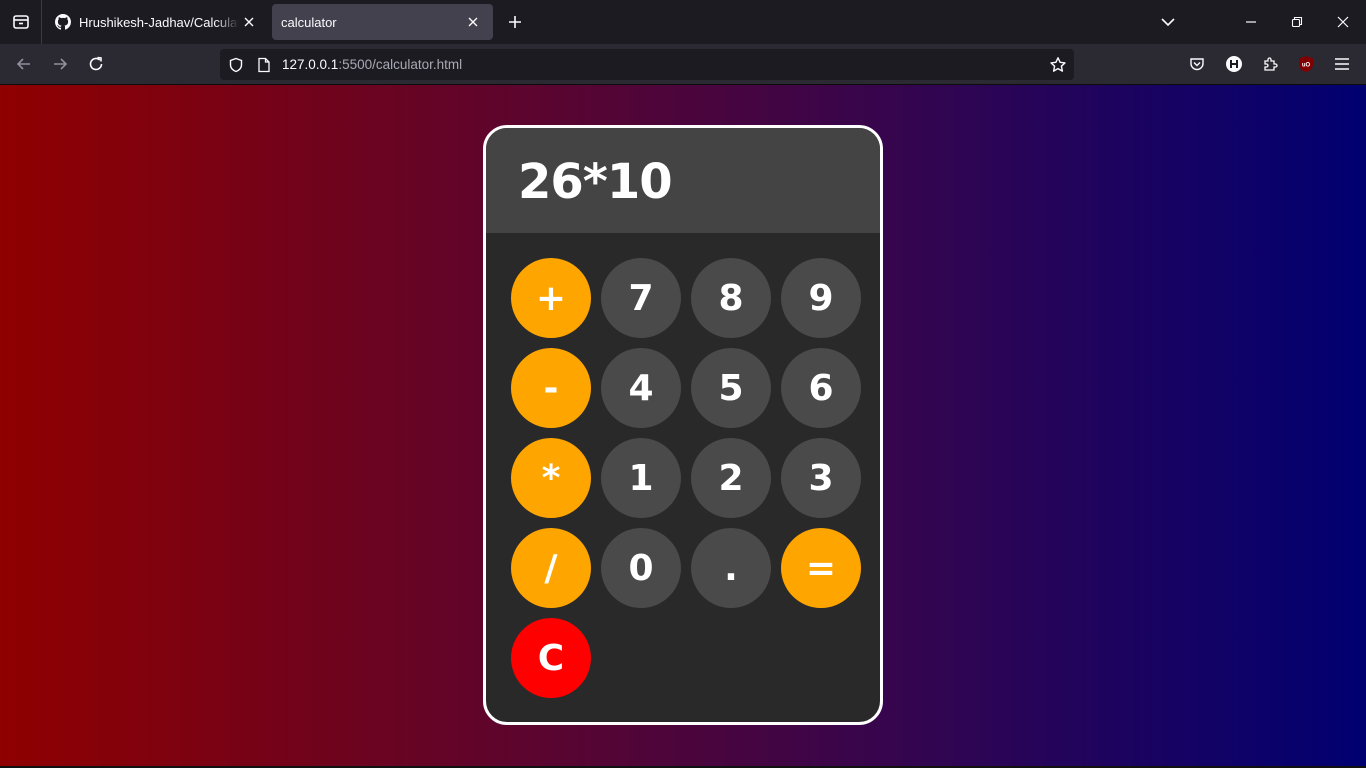 This screenshot has height=768, width=1366. Describe the element at coordinates (595, 182) in the screenshot. I see `display-value: 26*10` at that location.